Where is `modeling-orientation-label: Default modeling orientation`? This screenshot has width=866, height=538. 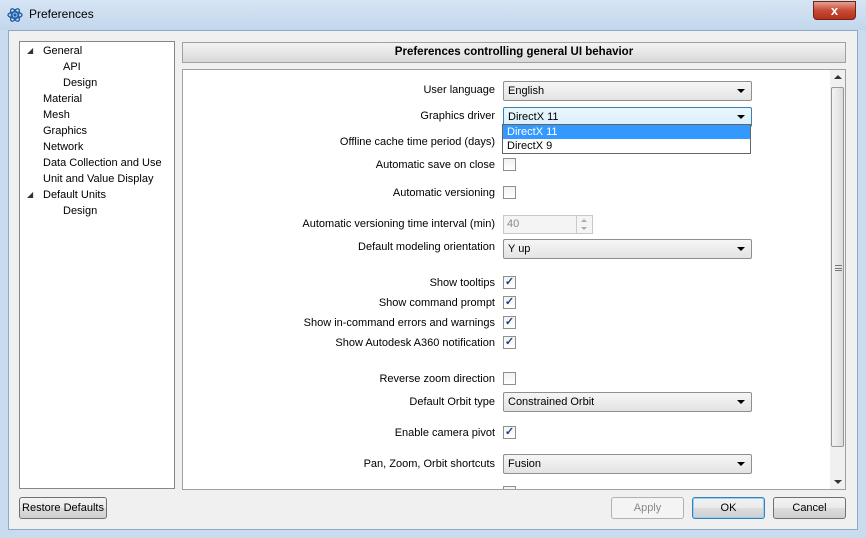
modeling-orientation-label: Default modeling orientation is located at coordinates (426, 247).